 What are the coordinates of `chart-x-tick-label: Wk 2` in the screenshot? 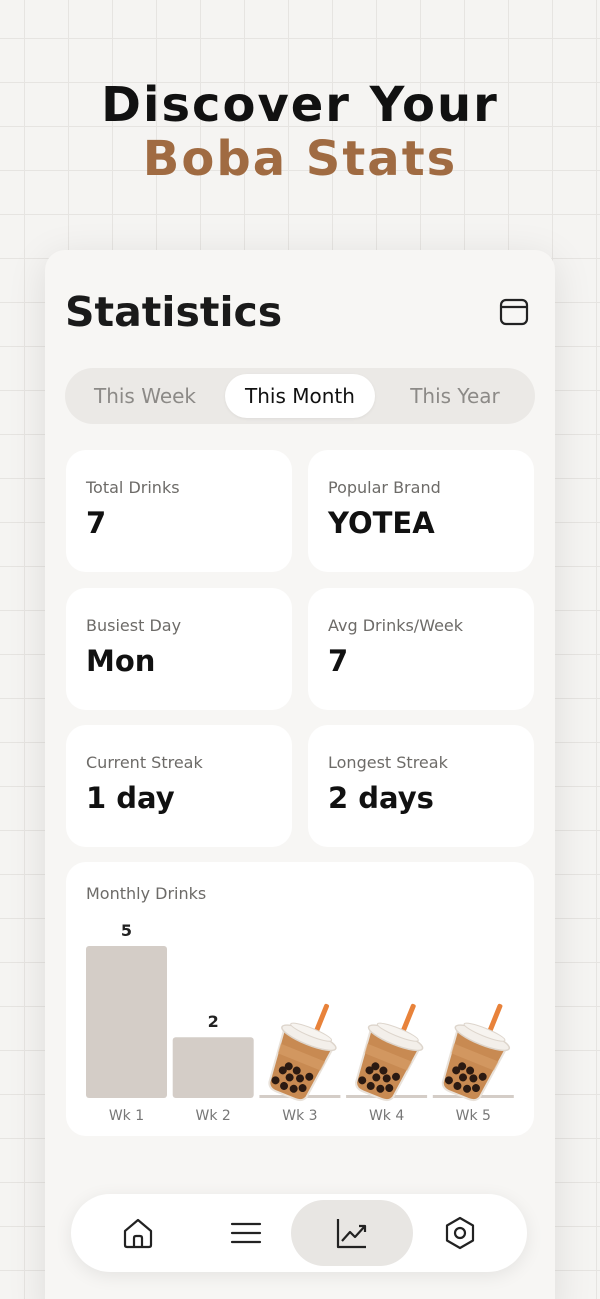 It's located at (213, 1116).